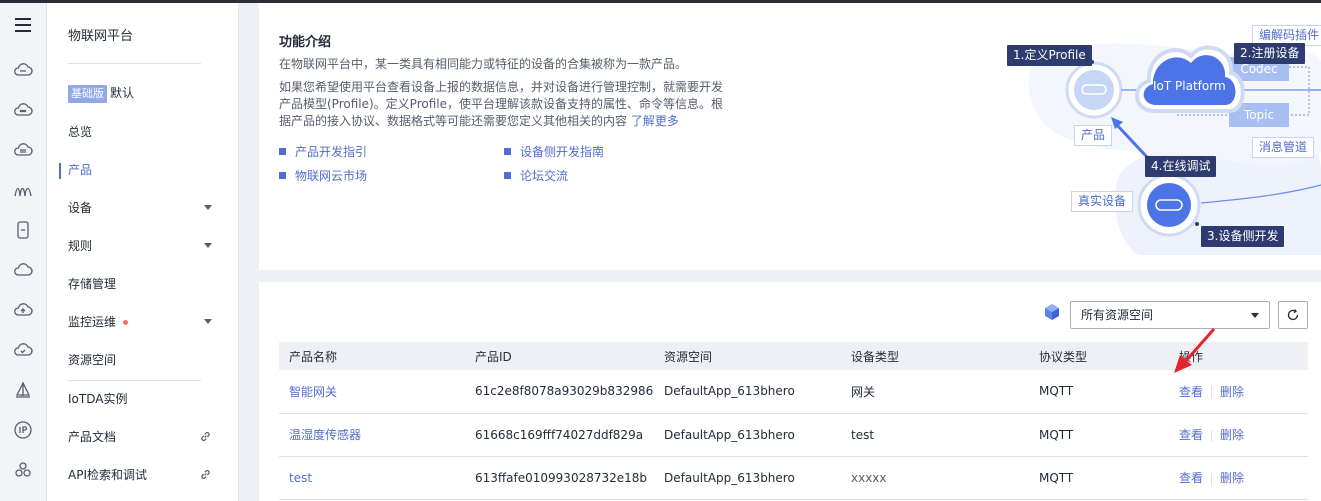  I want to click on annotation-arrow-icon, so click(1195, 350).